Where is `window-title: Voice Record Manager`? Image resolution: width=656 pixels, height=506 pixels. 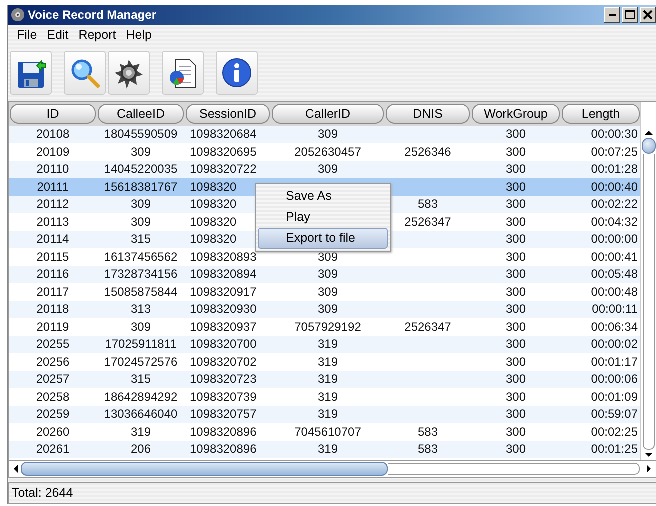 window-title: Voice Record Manager is located at coordinates (93, 15).